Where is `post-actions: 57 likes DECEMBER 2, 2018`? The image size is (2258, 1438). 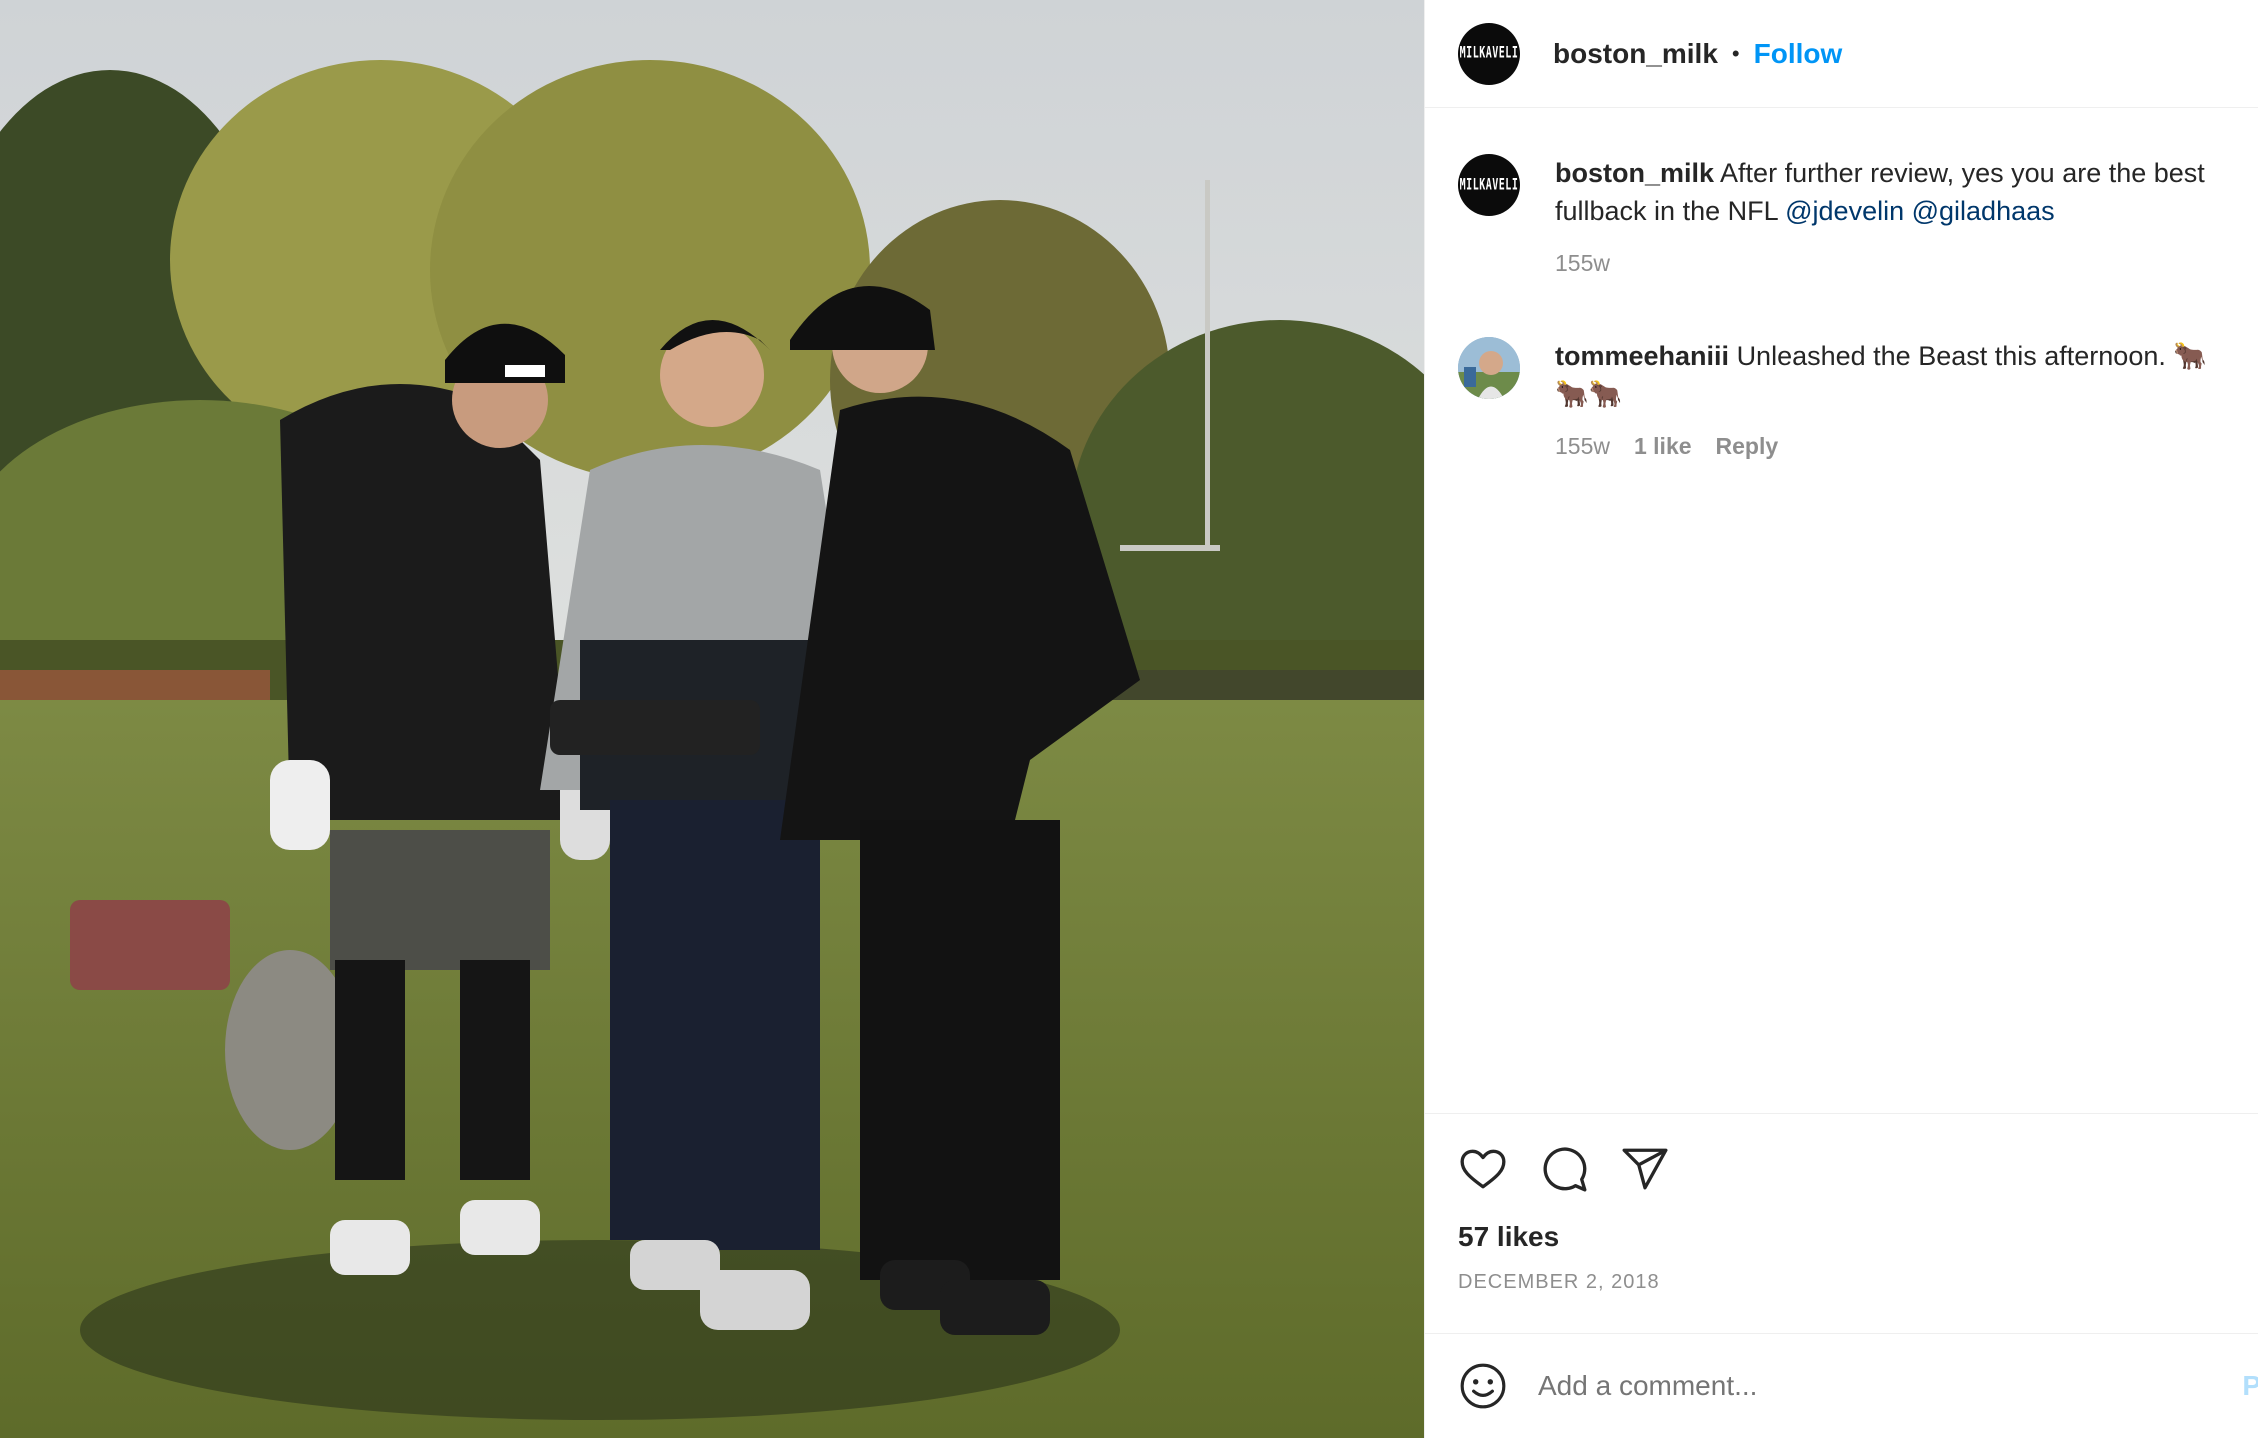 post-actions: 57 likes DECEMBER 2, 2018 is located at coordinates (1841, 1223).